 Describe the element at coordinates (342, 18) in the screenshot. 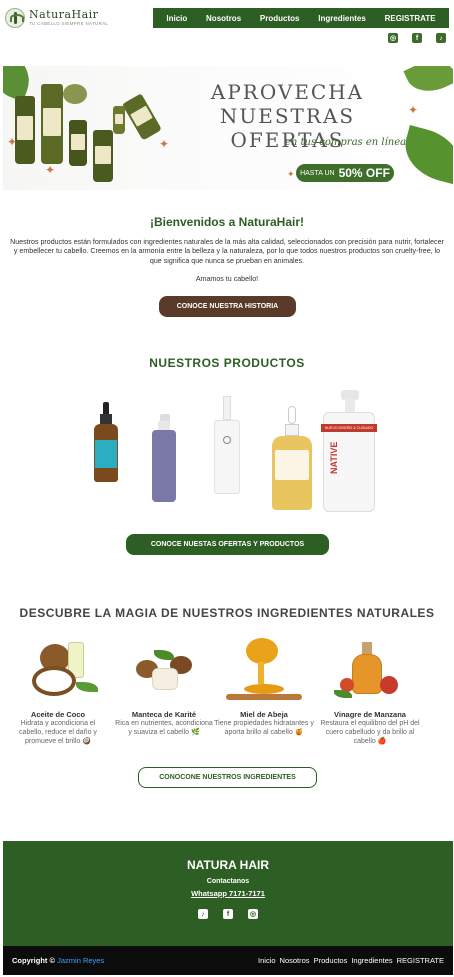

I see `nav-ingredientes: Ingredientes` at that location.